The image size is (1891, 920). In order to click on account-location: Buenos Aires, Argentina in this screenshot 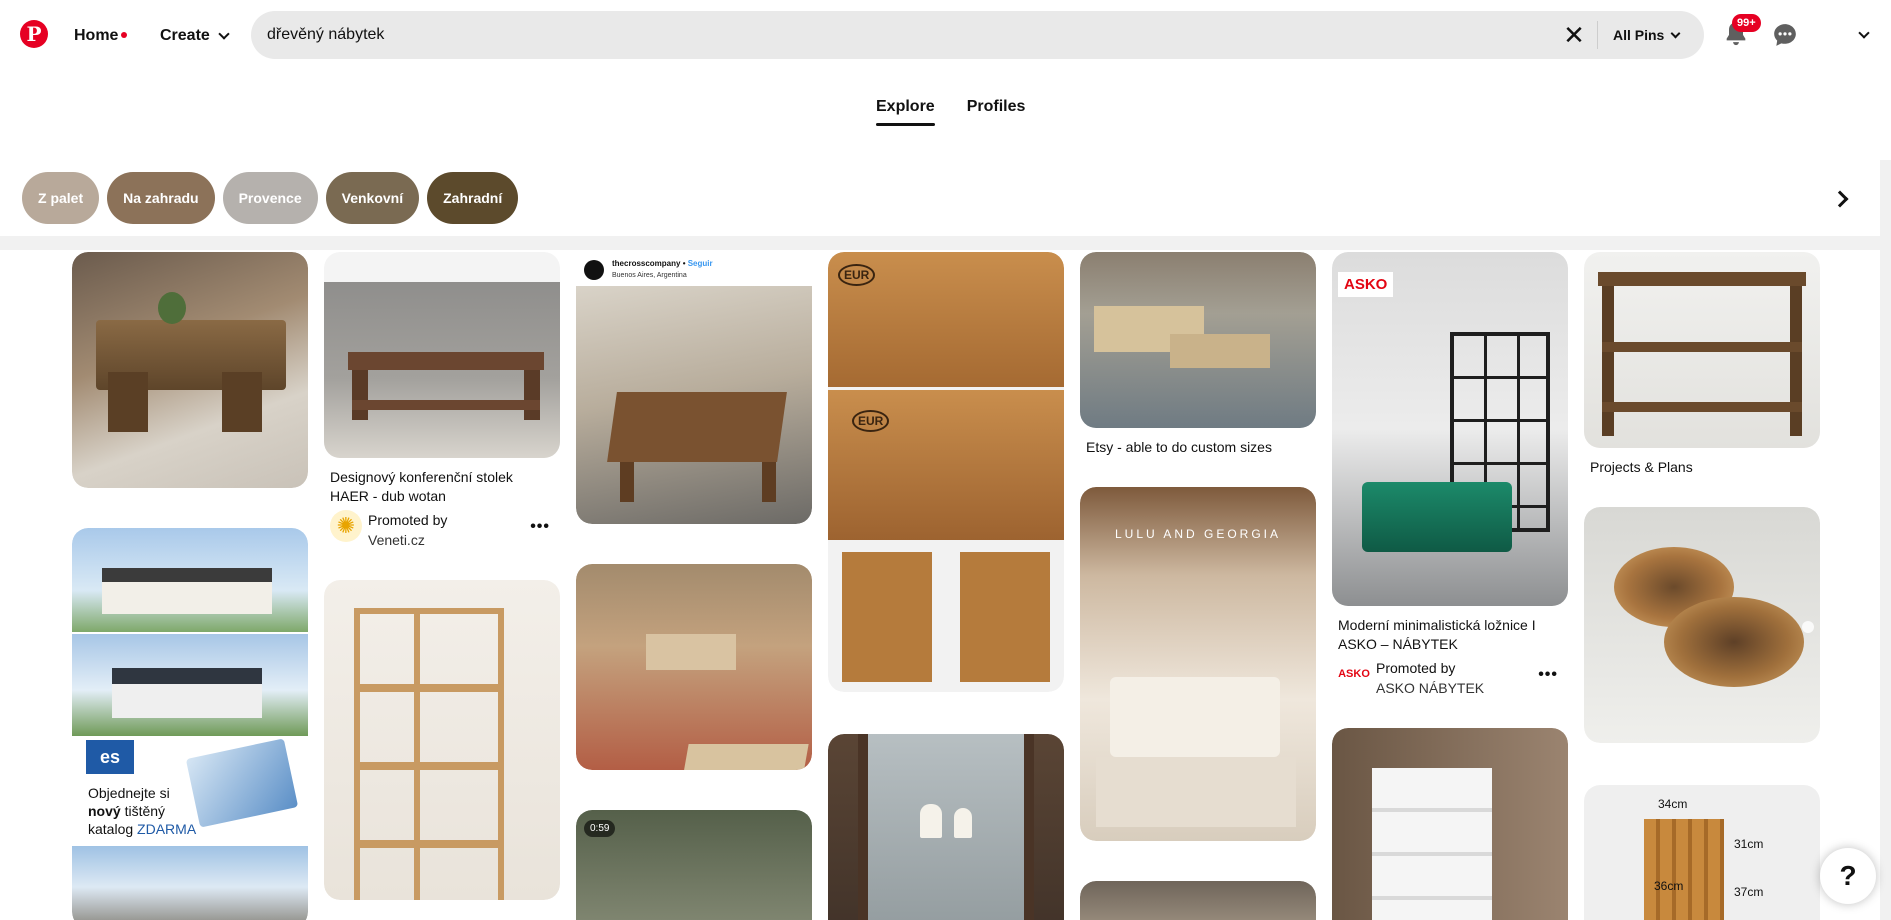, I will do `click(649, 275)`.